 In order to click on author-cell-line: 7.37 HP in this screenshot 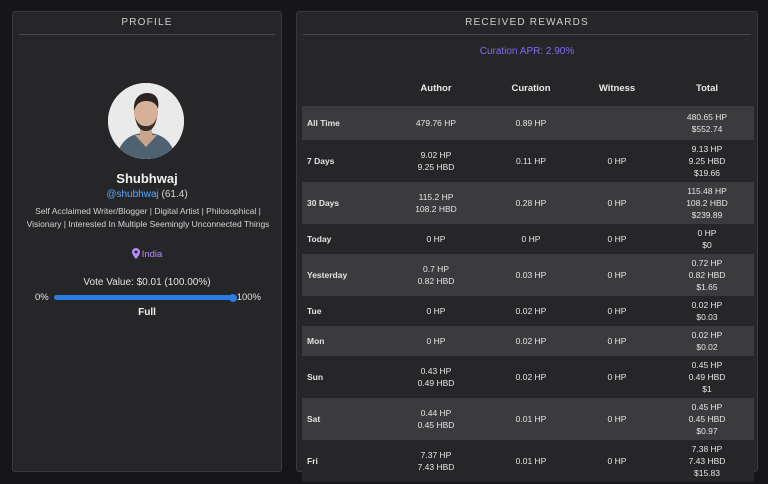, I will do `click(436, 455)`.